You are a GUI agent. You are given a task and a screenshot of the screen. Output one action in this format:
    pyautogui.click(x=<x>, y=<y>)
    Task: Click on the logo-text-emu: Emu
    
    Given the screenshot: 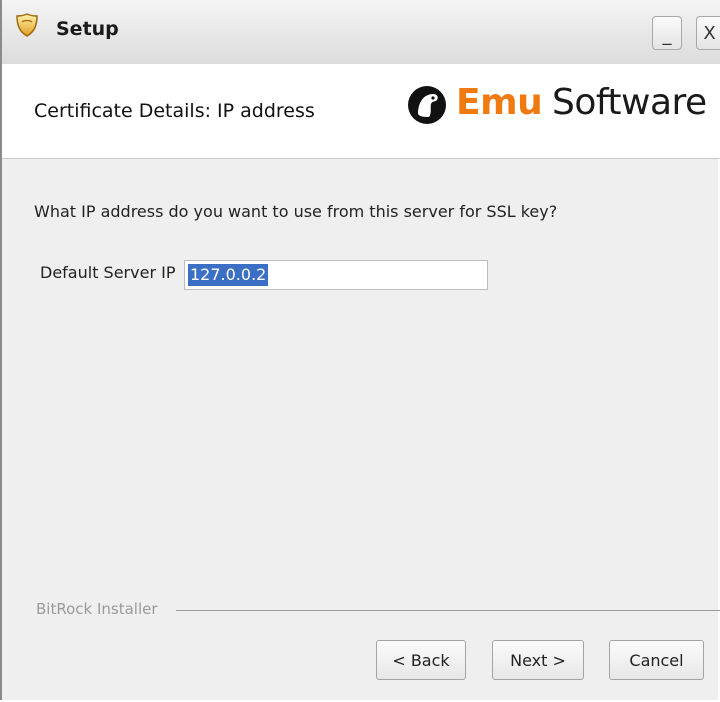 What is the action you would take?
    pyautogui.click(x=499, y=102)
    